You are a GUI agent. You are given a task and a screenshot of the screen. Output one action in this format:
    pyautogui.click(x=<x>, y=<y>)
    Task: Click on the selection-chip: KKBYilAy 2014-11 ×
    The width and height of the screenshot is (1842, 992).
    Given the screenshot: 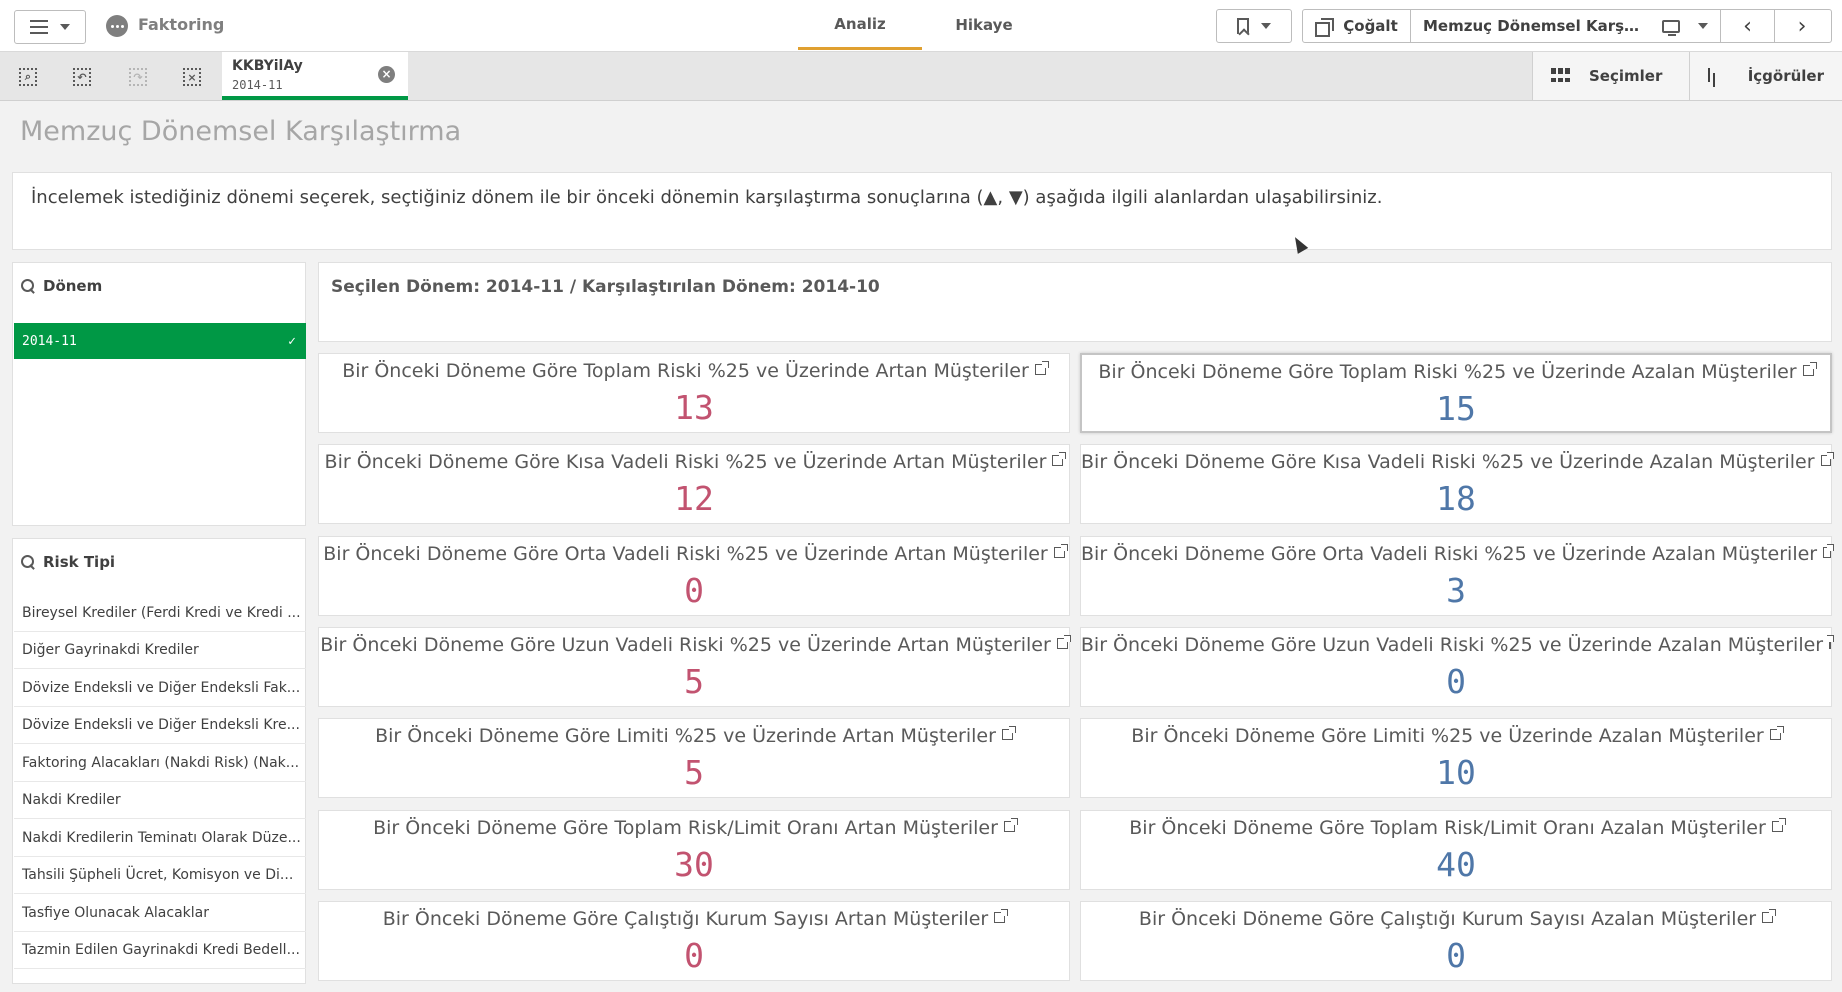 What is the action you would take?
    pyautogui.click(x=315, y=76)
    